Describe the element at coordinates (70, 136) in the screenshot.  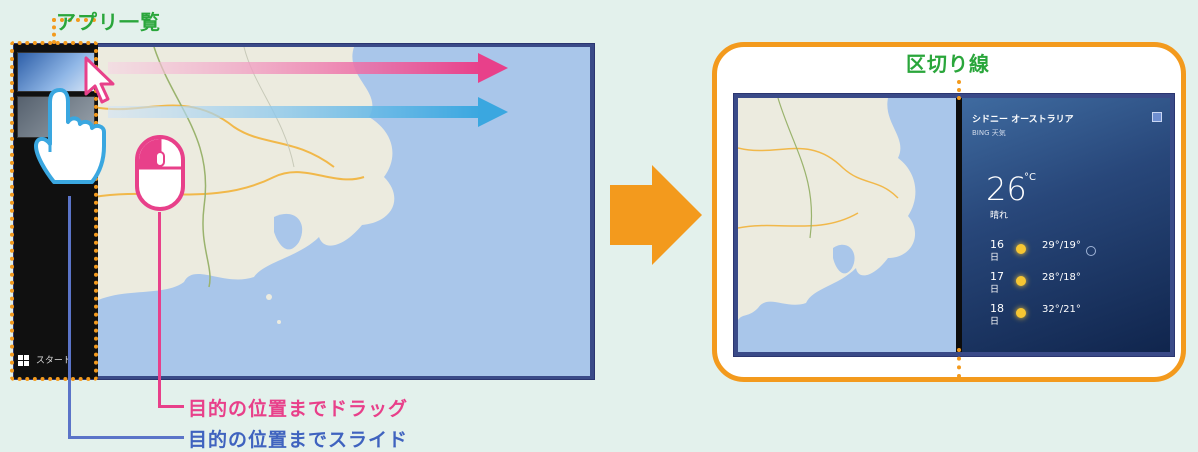
I see `touch-hand-icon` at that location.